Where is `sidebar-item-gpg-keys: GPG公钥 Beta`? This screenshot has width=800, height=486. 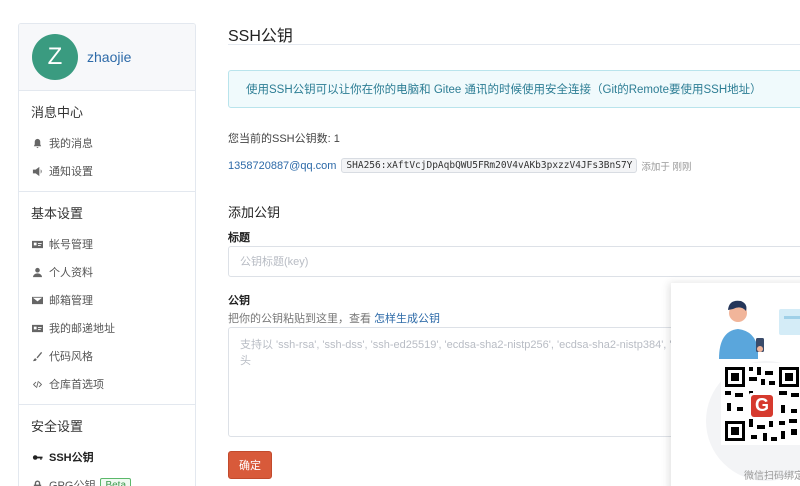 sidebar-item-gpg-keys: GPG公钥 Beta is located at coordinates (107, 478).